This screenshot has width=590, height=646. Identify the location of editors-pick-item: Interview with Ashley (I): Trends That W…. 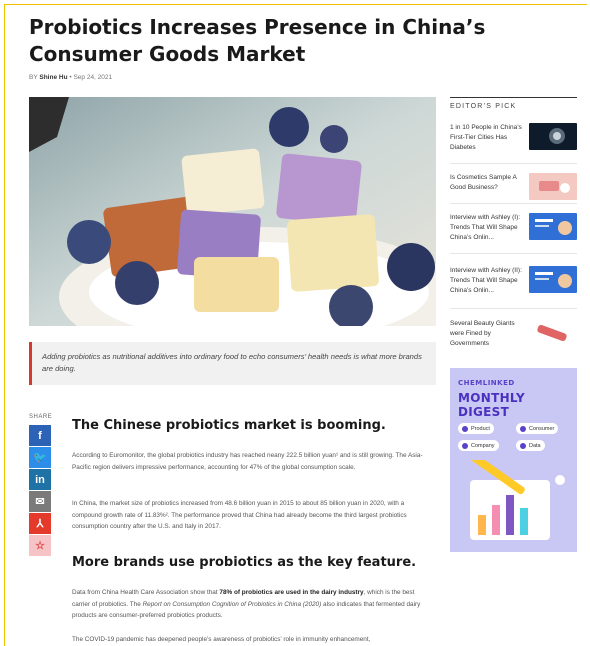
(513, 228).